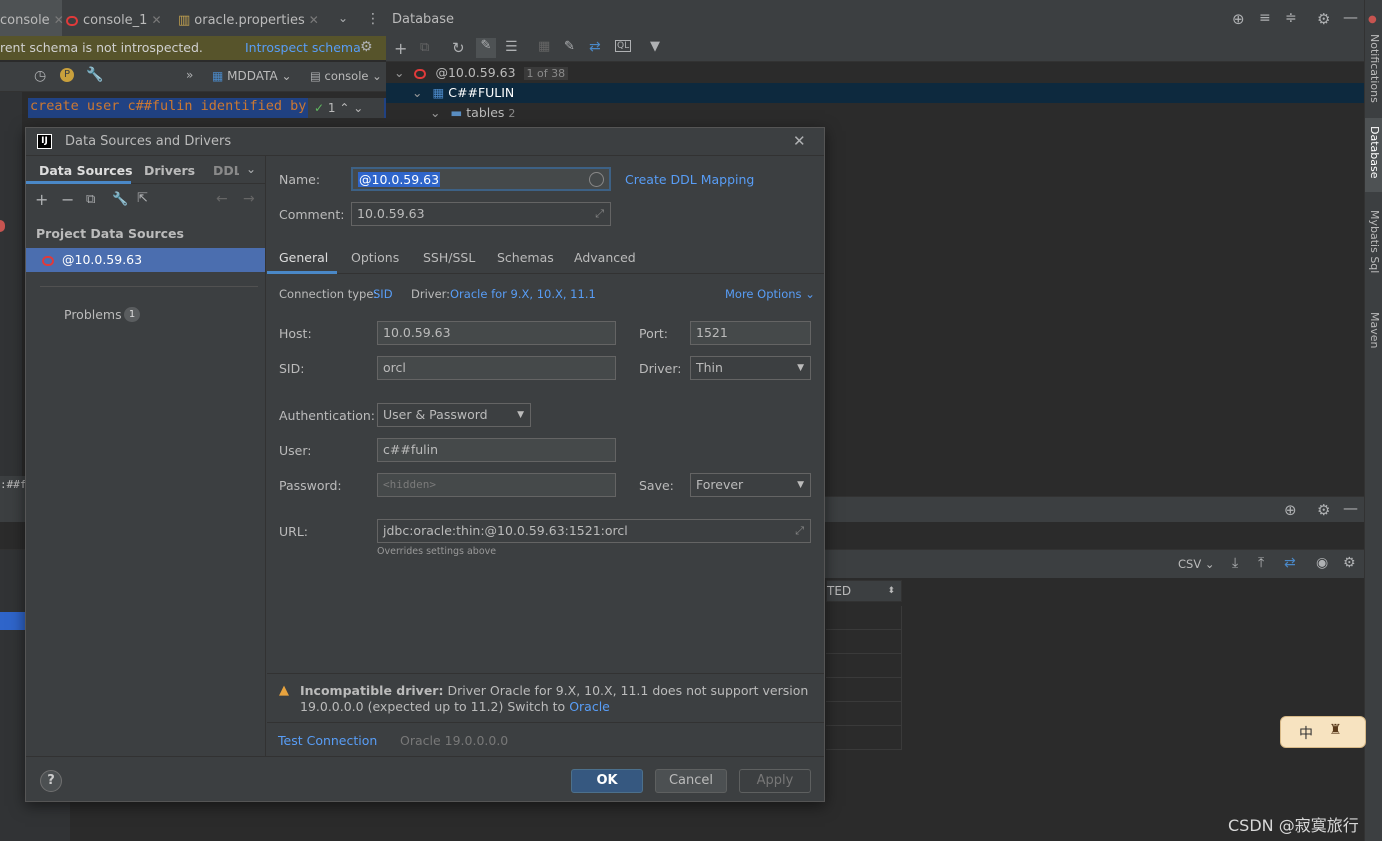  What do you see at coordinates (750, 368) in the screenshot?
I see `driver-type-select: Thin ▼` at bounding box center [750, 368].